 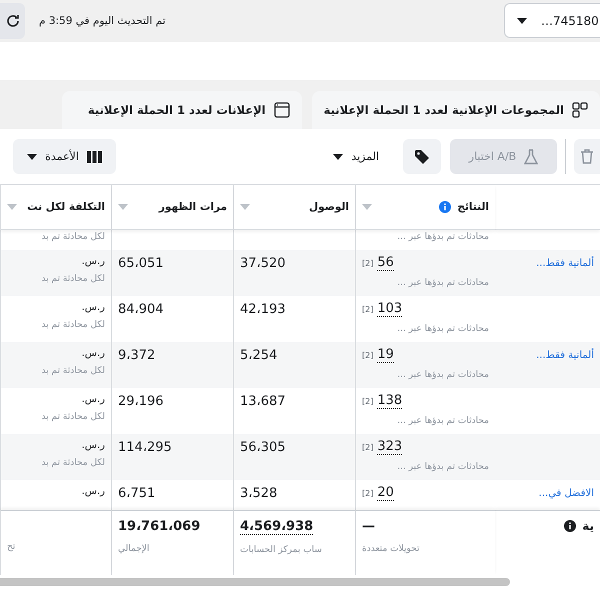 What do you see at coordinates (389, 448) in the screenshot?
I see `results-value: 323` at bounding box center [389, 448].